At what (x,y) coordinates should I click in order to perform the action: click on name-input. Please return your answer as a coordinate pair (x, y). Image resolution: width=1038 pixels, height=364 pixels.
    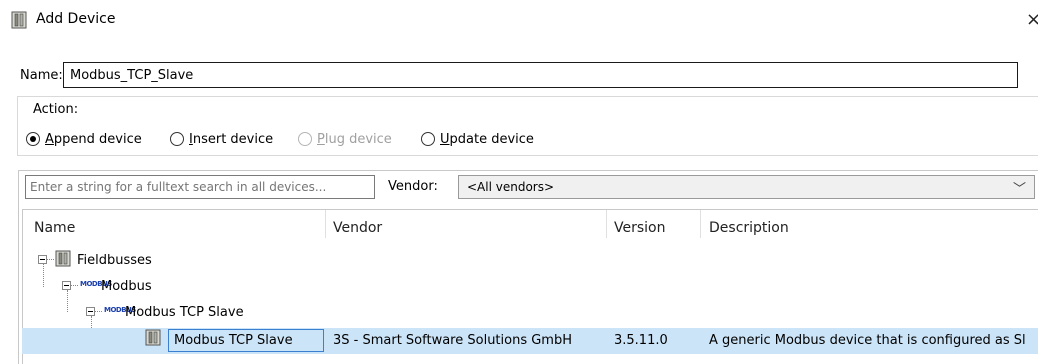
    Looking at the image, I should click on (540, 75).